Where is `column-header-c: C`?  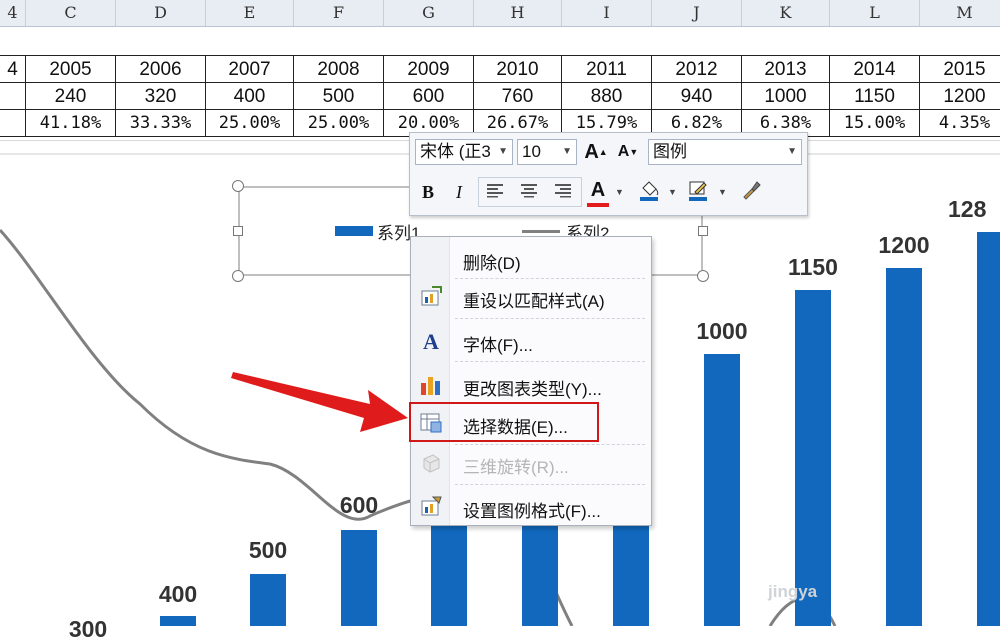 column-header-c: C is located at coordinates (71, 13).